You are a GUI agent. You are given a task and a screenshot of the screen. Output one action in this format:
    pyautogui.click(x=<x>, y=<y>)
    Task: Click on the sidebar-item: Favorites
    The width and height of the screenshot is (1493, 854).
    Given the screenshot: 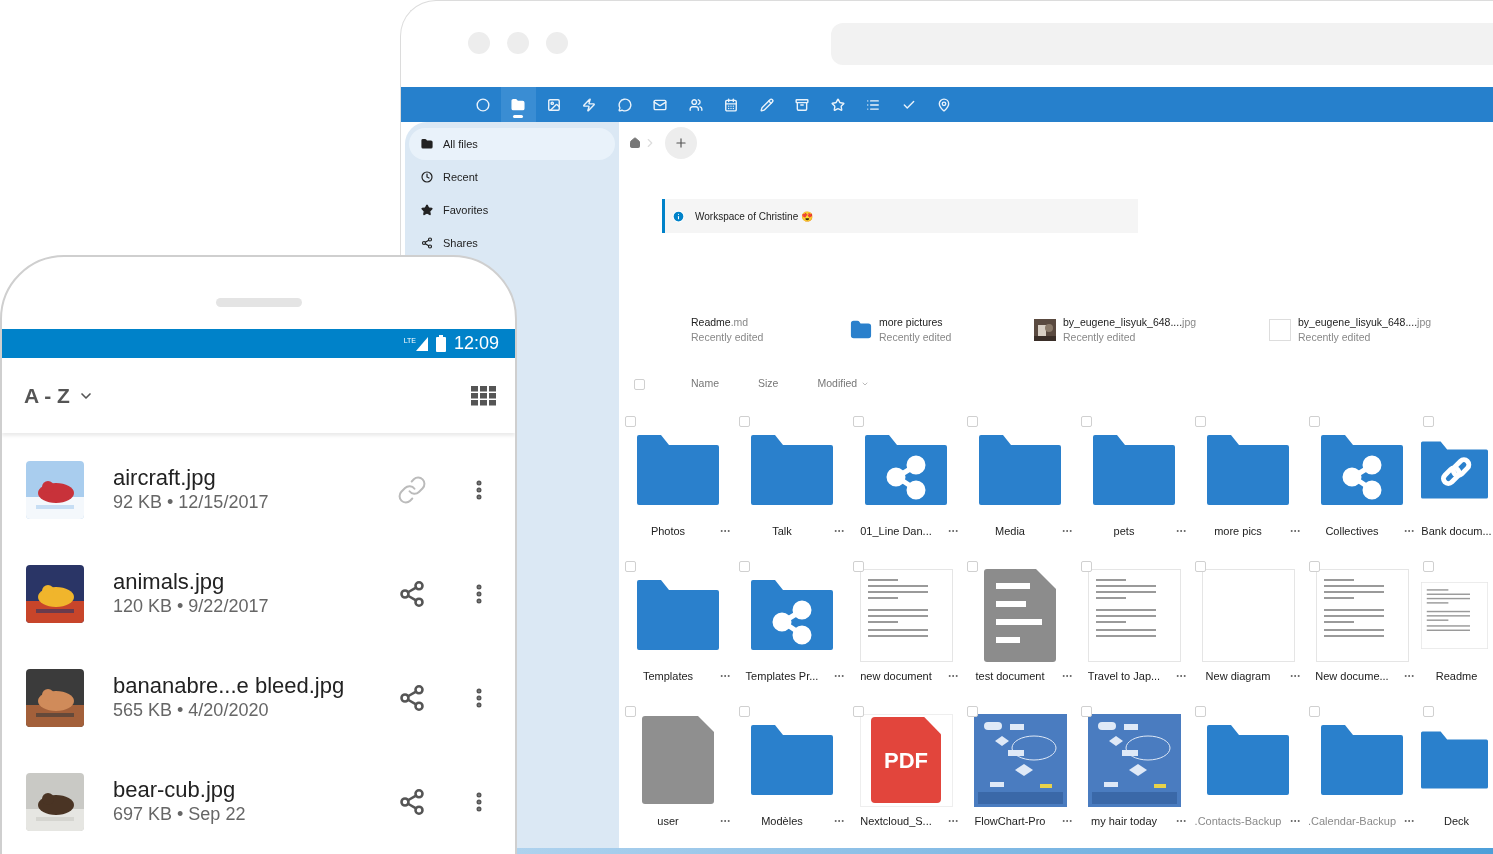 What is the action you would take?
    pyautogui.click(x=512, y=210)
    